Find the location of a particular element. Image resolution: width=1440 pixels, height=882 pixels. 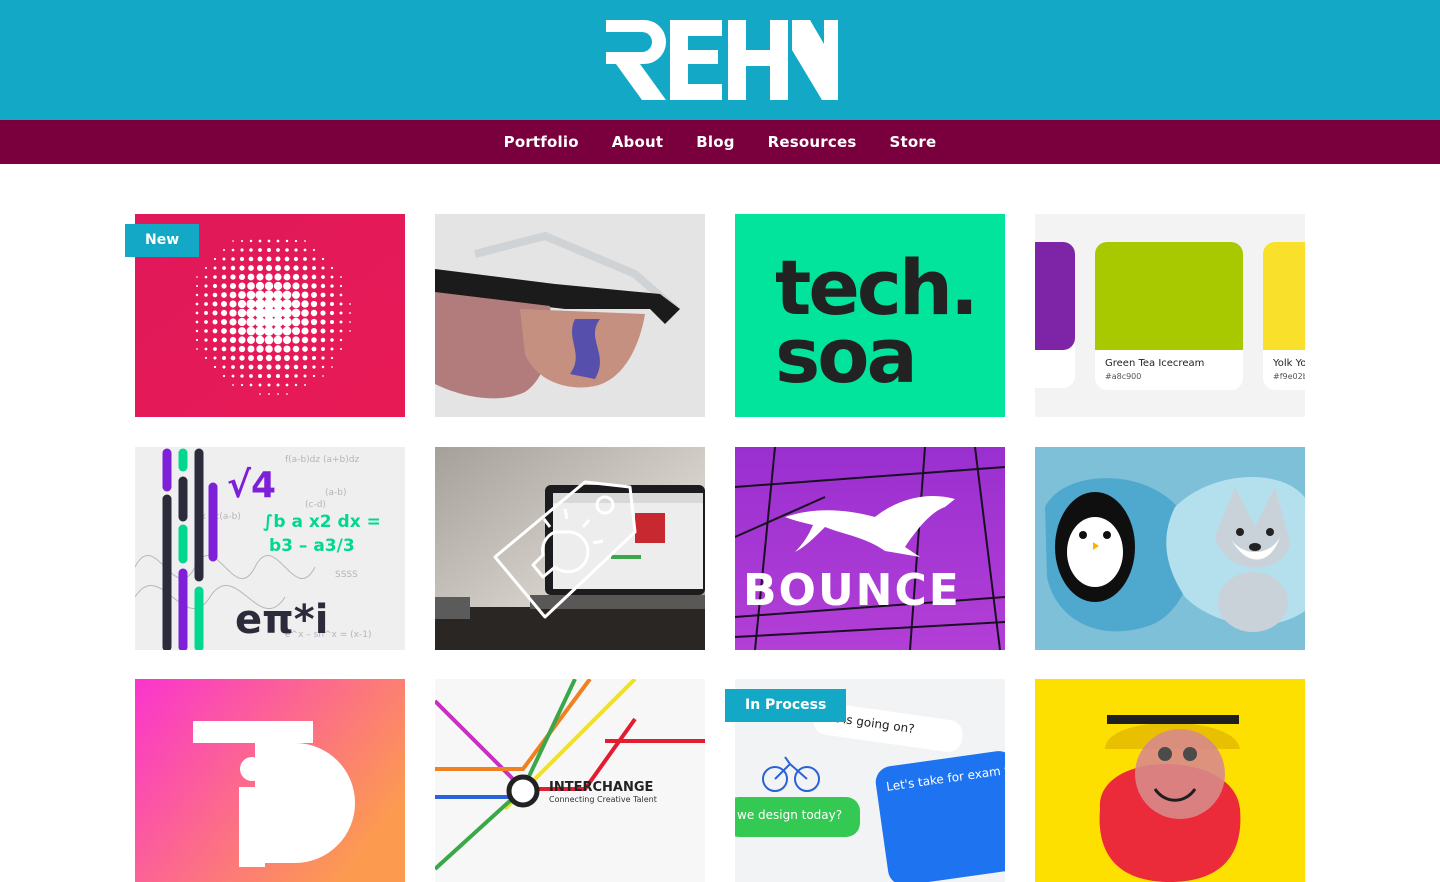

formula-sqrt: √4 is located at coordinates (251, 485).